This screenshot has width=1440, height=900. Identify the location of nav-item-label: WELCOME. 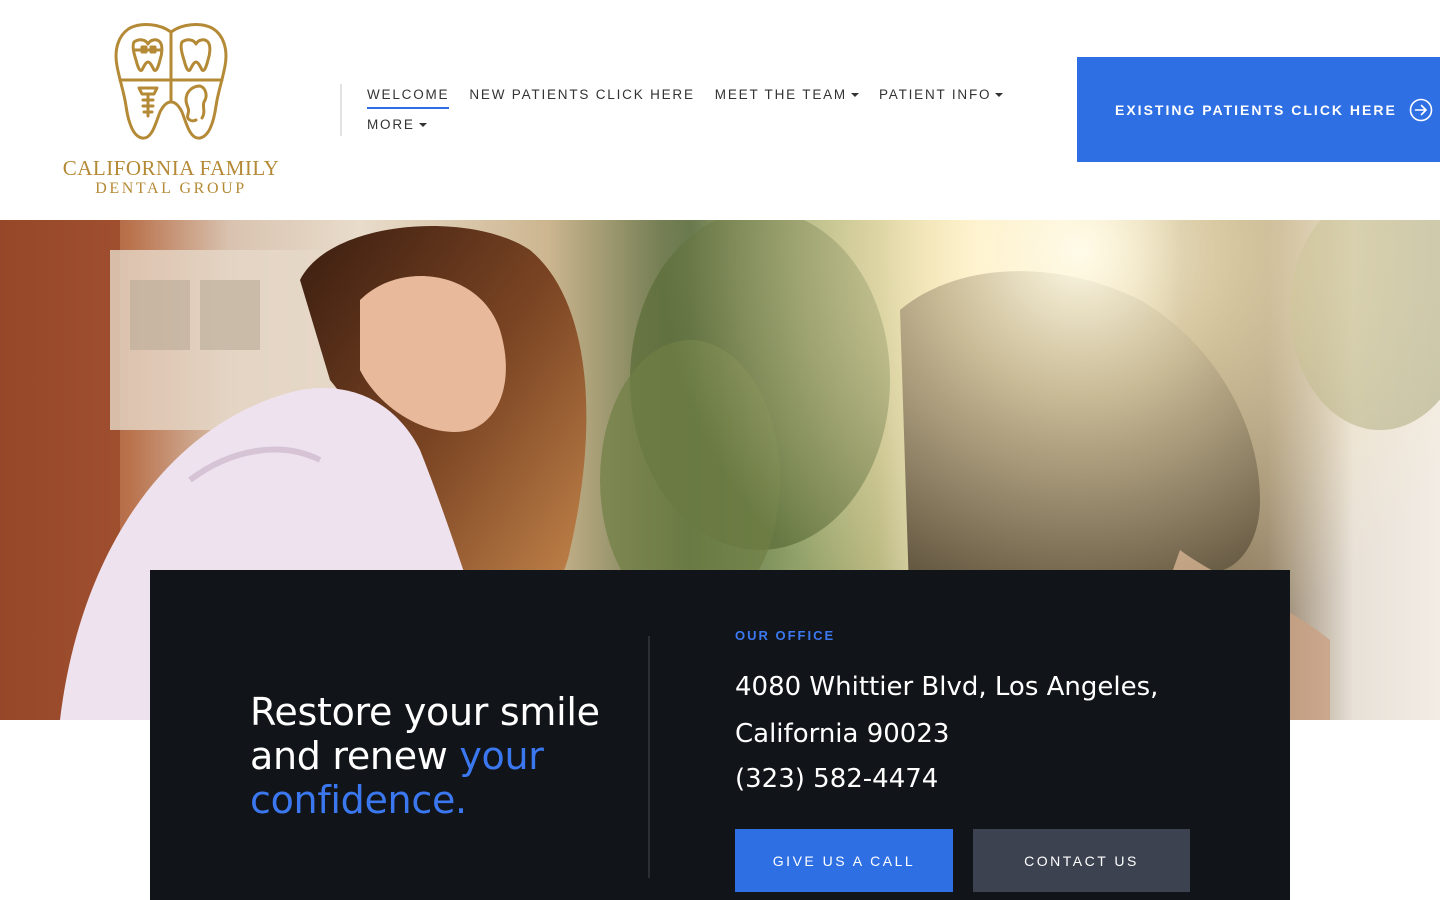
(408, 94).